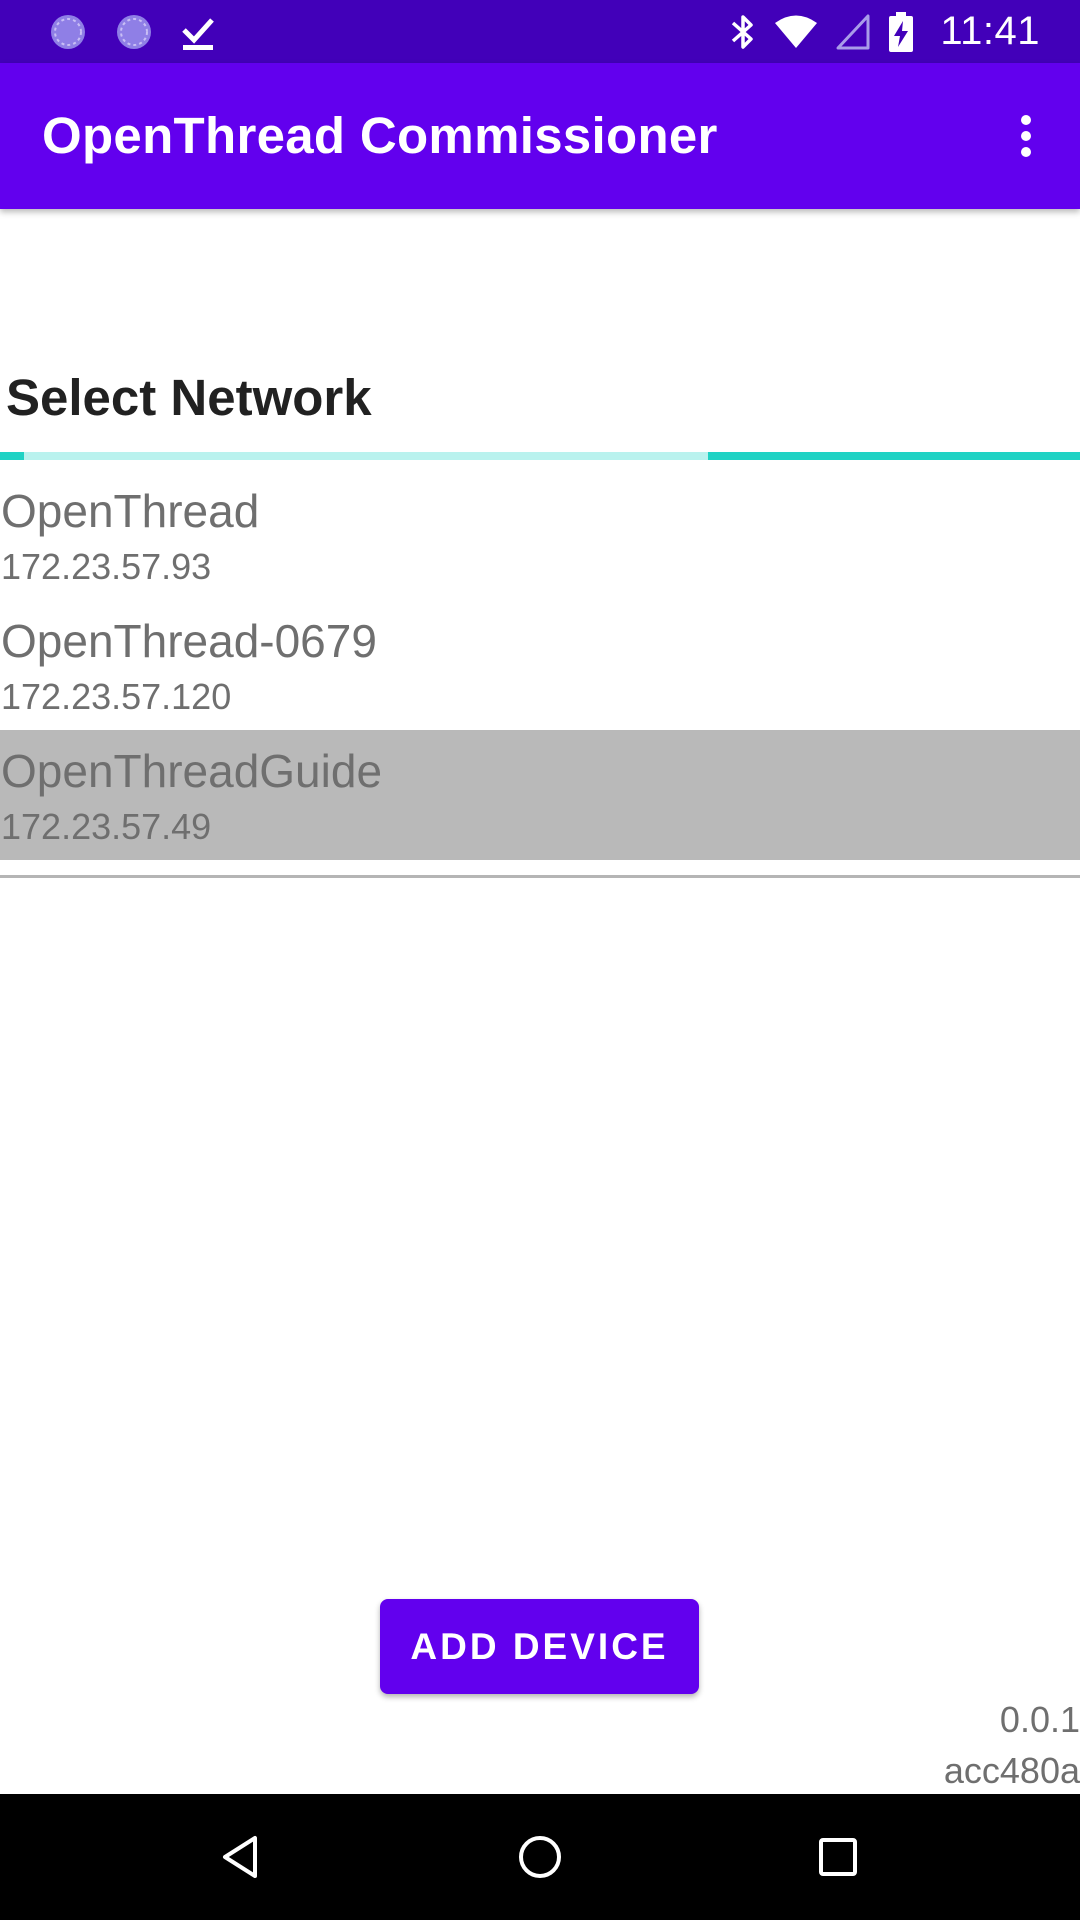  Describe the element at coordinates (540, 535) in the screenshot. I see `network-list-item: OpenThread 172.23.57.93` at that location.